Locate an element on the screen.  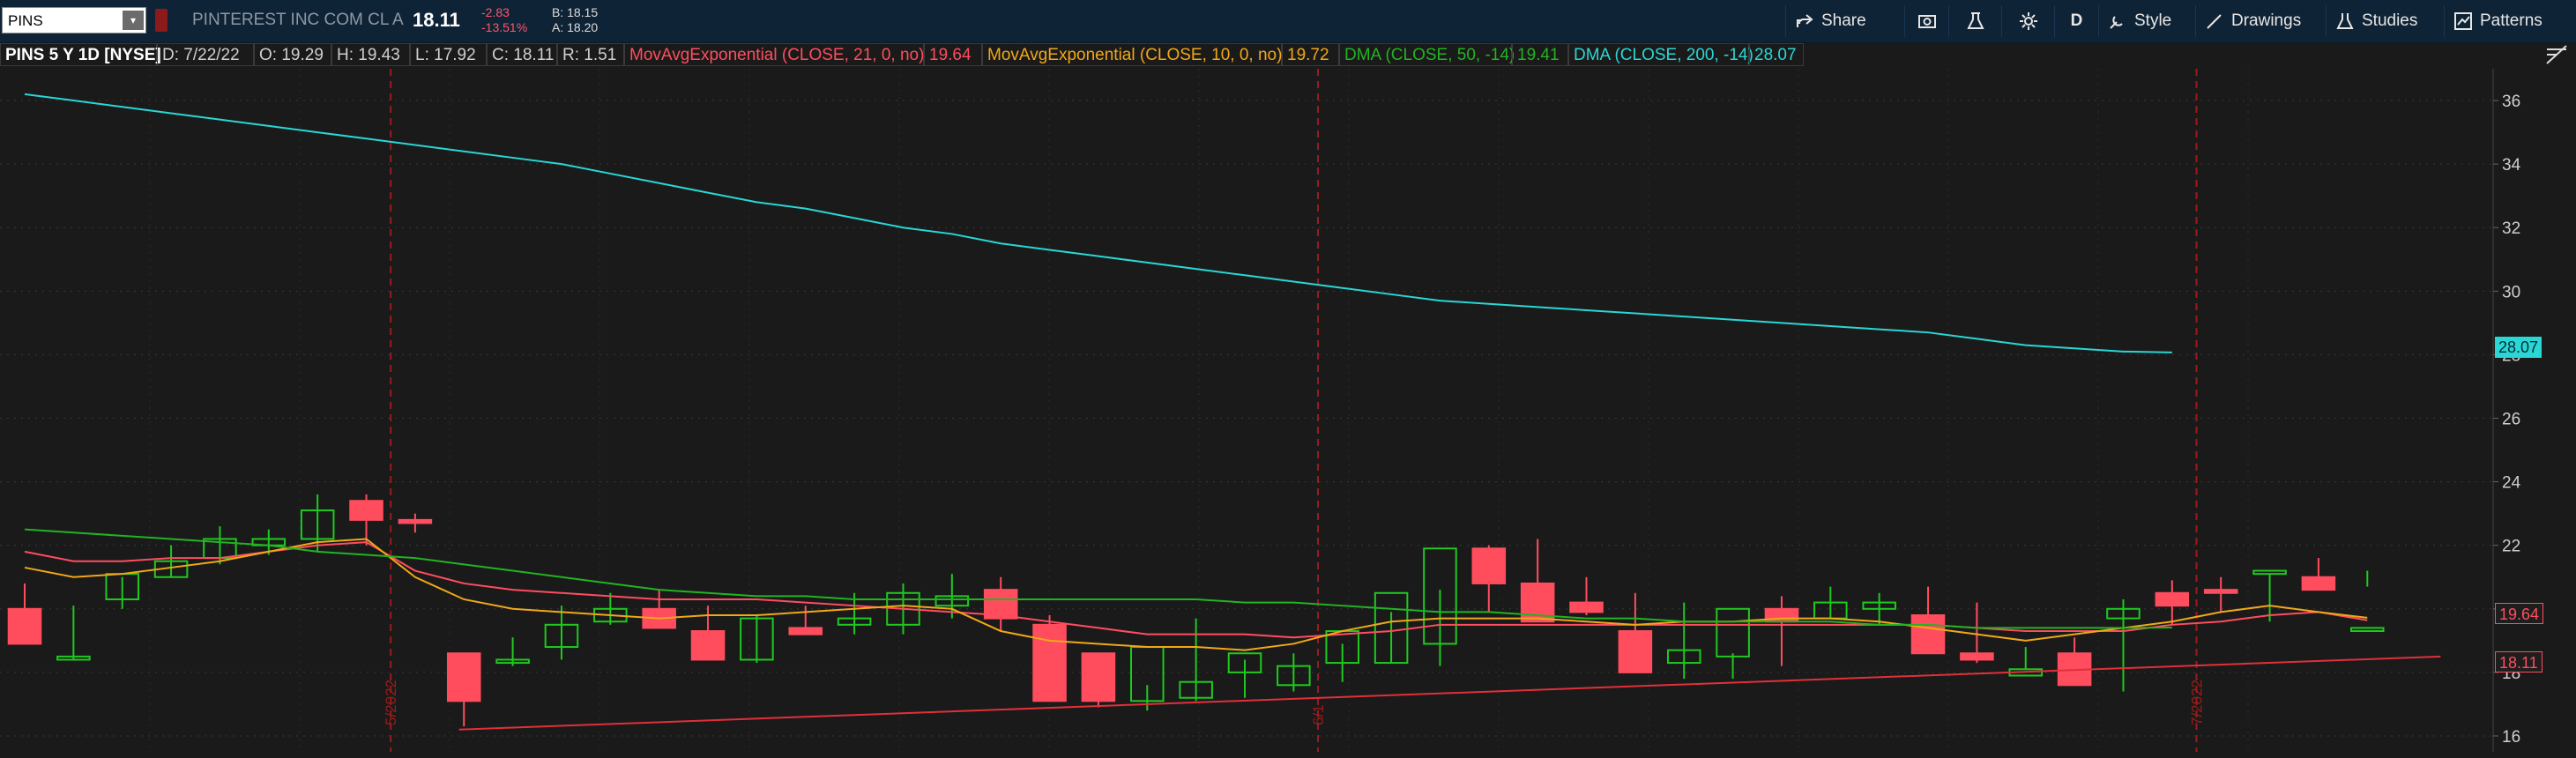
last-price-badge: 18.11 is located at coordinates (2518, 662).